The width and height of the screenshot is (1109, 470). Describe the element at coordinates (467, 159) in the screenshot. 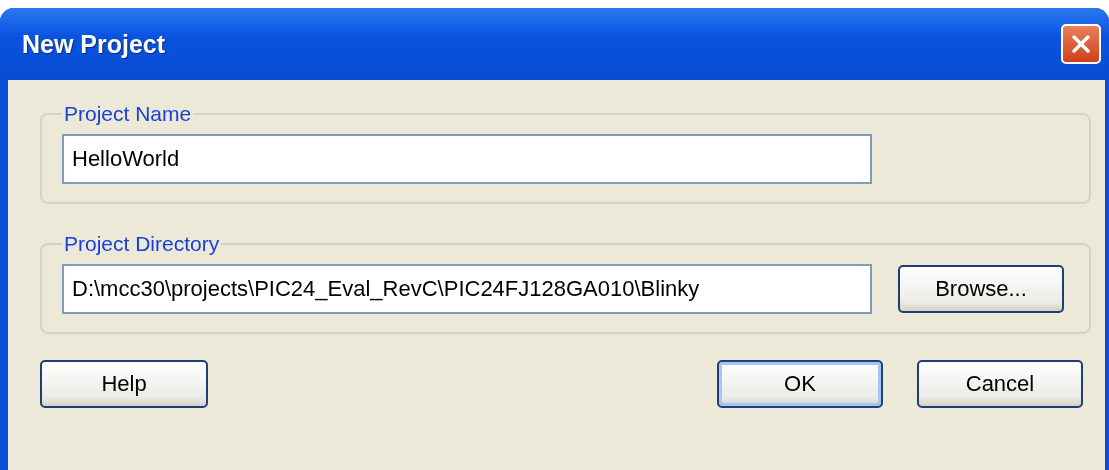

I see `text-field: HelloWorld` at that location.